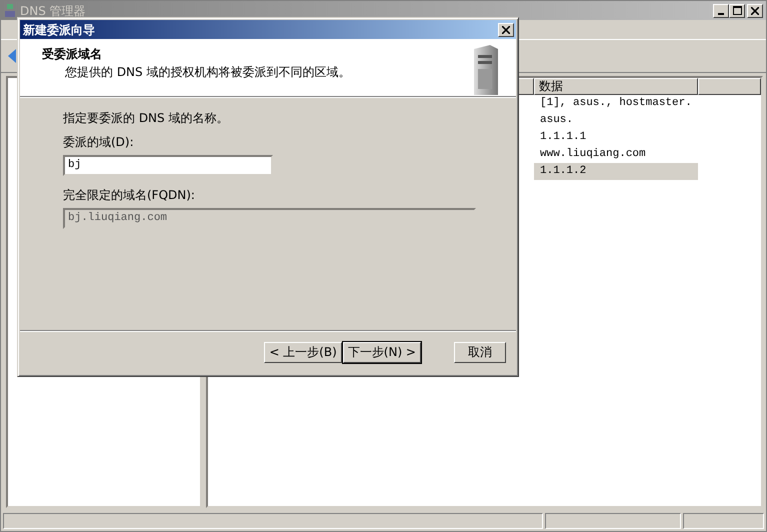  Describe the element at coordinates (59, 30) in the screenshot. I see `dialog-title: 新建委派向导` at that location.